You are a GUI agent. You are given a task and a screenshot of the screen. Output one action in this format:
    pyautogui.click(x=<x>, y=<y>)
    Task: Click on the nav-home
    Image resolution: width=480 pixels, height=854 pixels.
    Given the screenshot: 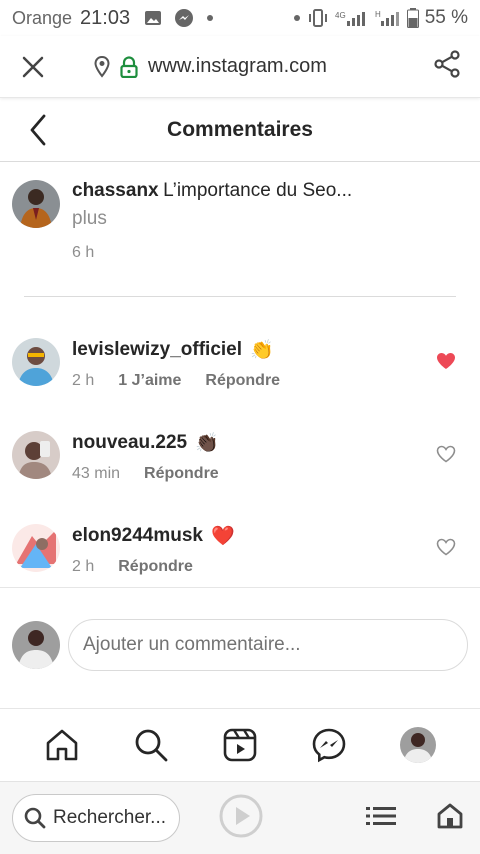 What is the action you would take?
    pyautogui.click(x=62, y=745)
    